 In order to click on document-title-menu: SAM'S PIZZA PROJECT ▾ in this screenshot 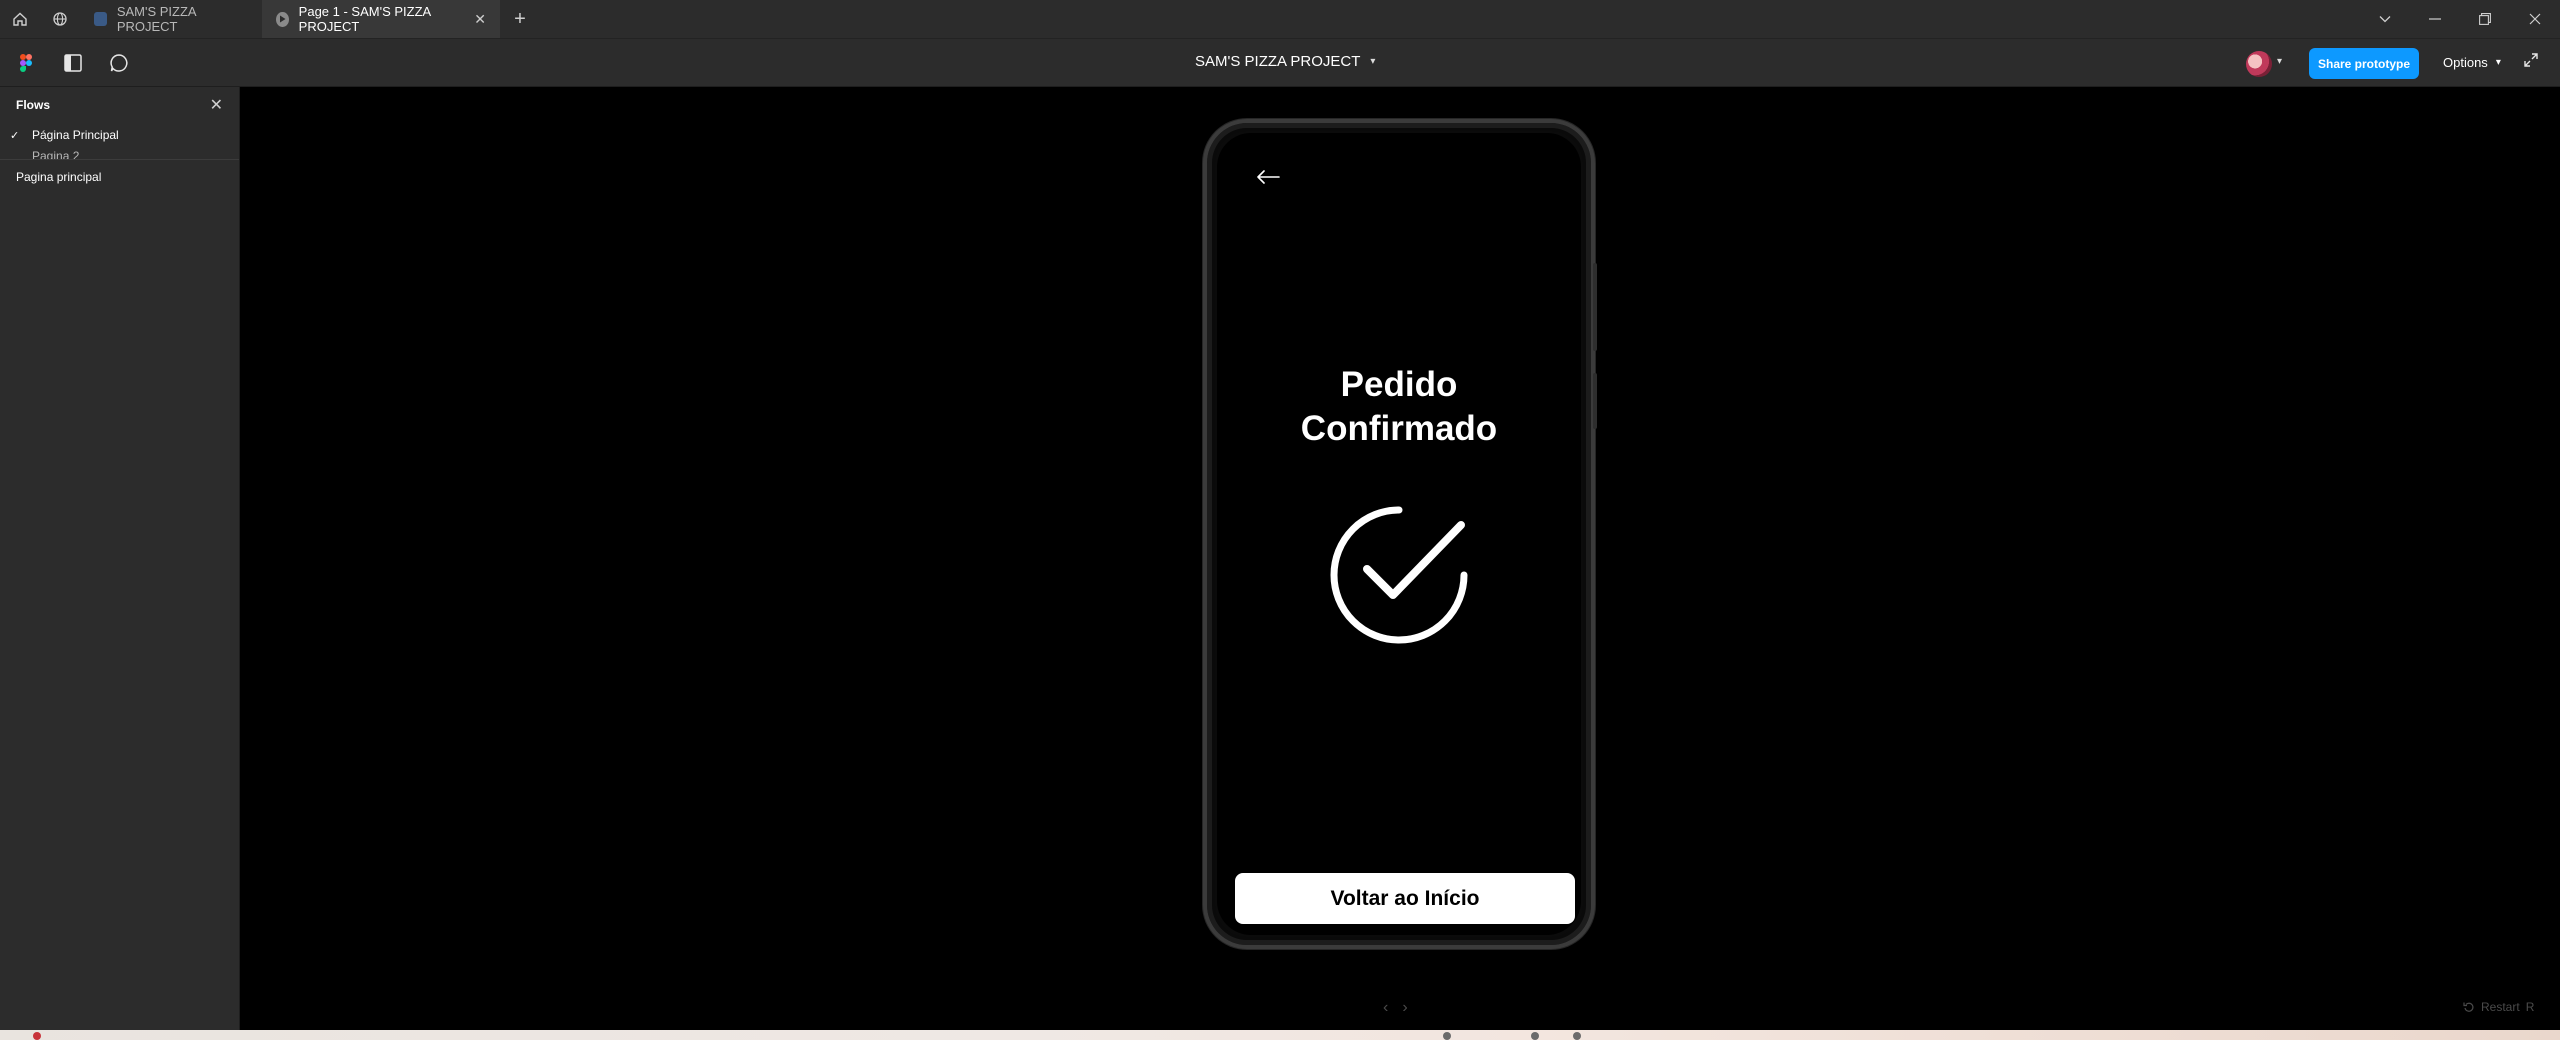, I will do `click(1285, 61)`.